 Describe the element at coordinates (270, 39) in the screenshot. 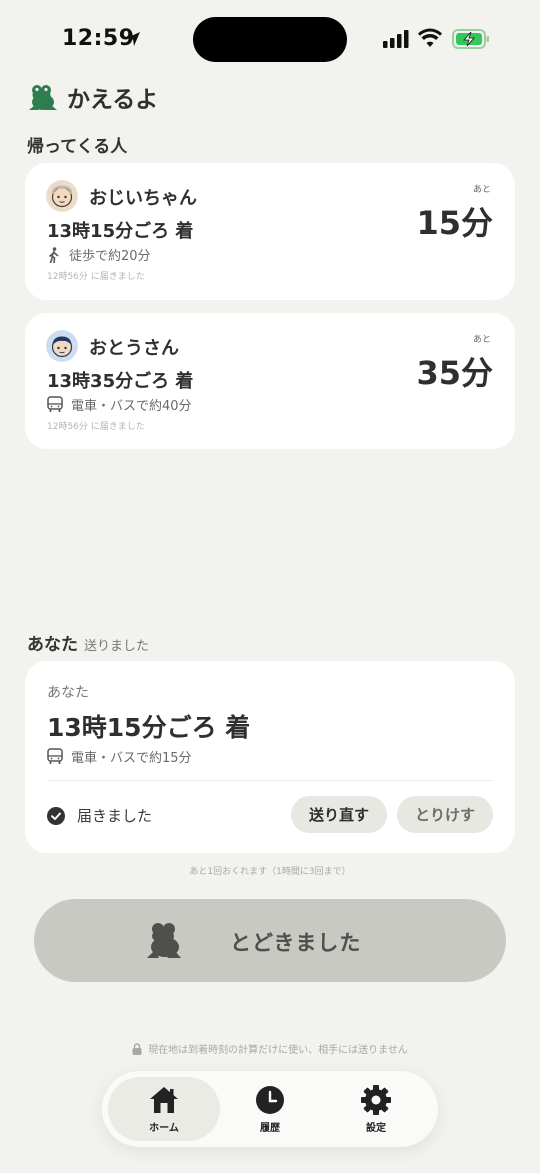

I see `dynamic-island` at that location.